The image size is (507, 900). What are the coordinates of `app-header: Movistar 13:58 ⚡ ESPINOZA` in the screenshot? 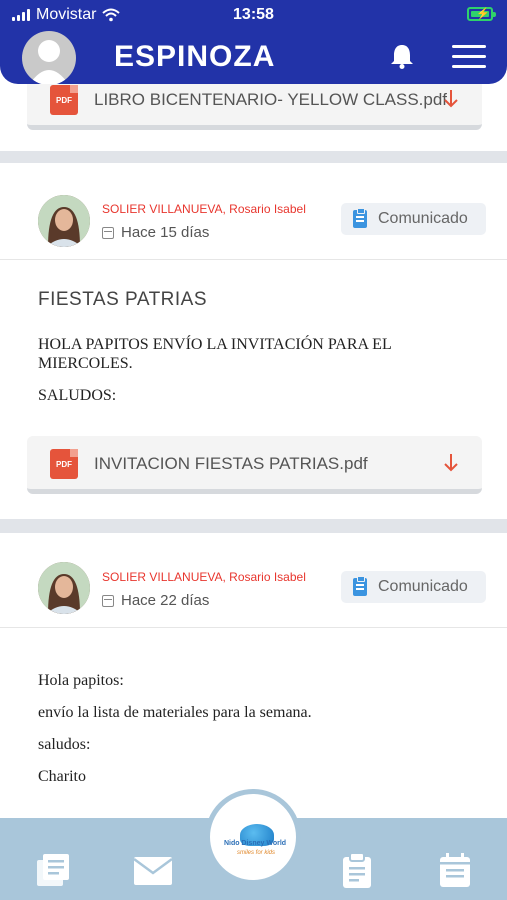 It's located at (253, 42).